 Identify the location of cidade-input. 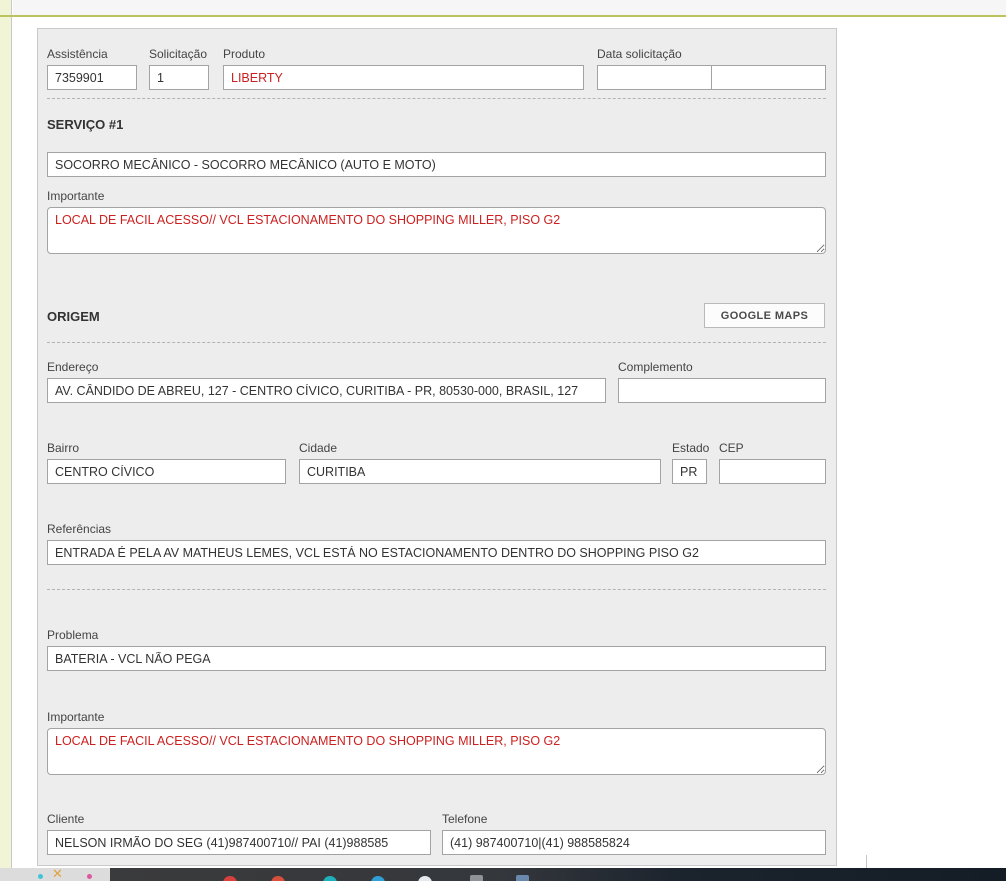
(480, 471).